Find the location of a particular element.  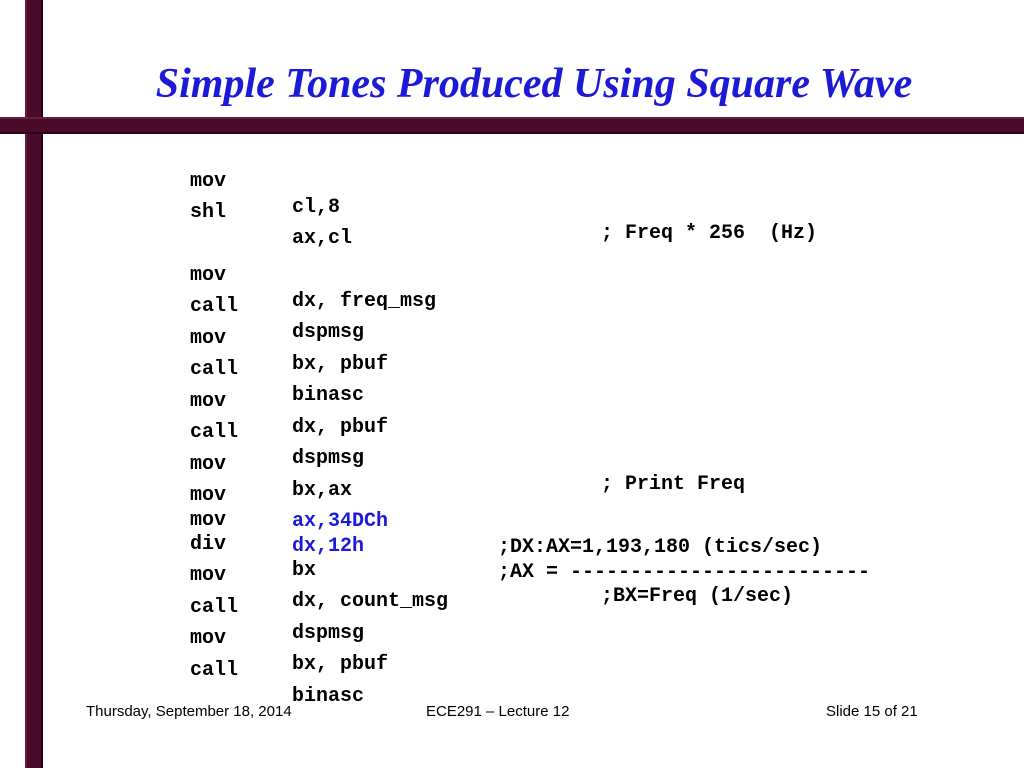

code-arg-highlighted: dx,12h is located at coordinates (328, 546).